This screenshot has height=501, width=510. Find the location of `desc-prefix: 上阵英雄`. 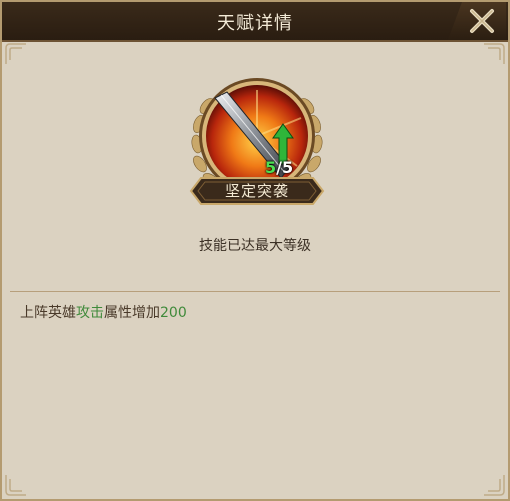

desc-prefix: 上阵英雄 is located at coordinates (48, 313).